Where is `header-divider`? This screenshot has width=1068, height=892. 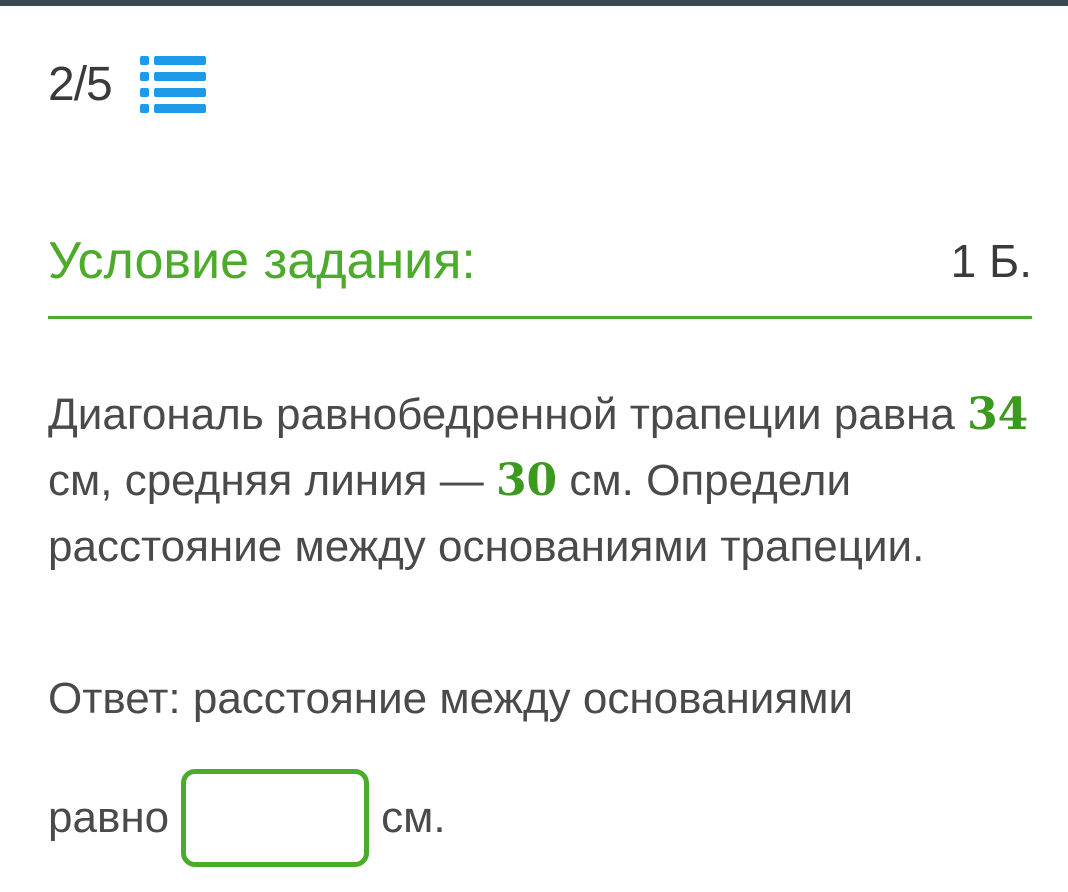
header-divider is located at coordinates (540, 317).